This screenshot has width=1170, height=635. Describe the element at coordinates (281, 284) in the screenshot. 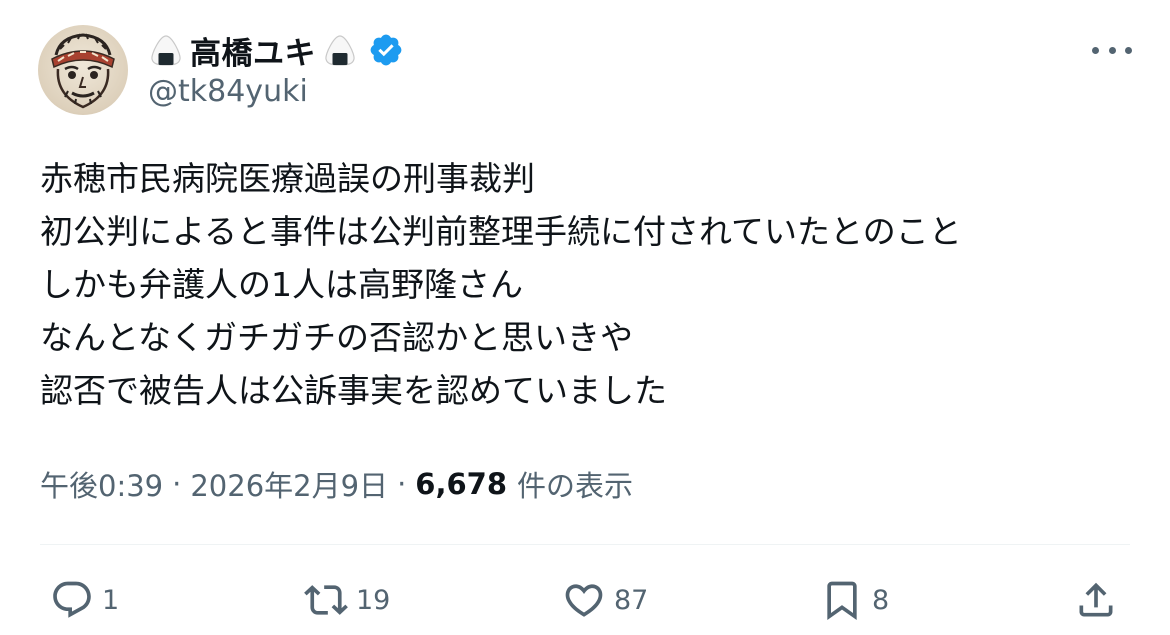

I see `tweet-text-line: しかも弁護人の1人は高野隆さん` at that location.